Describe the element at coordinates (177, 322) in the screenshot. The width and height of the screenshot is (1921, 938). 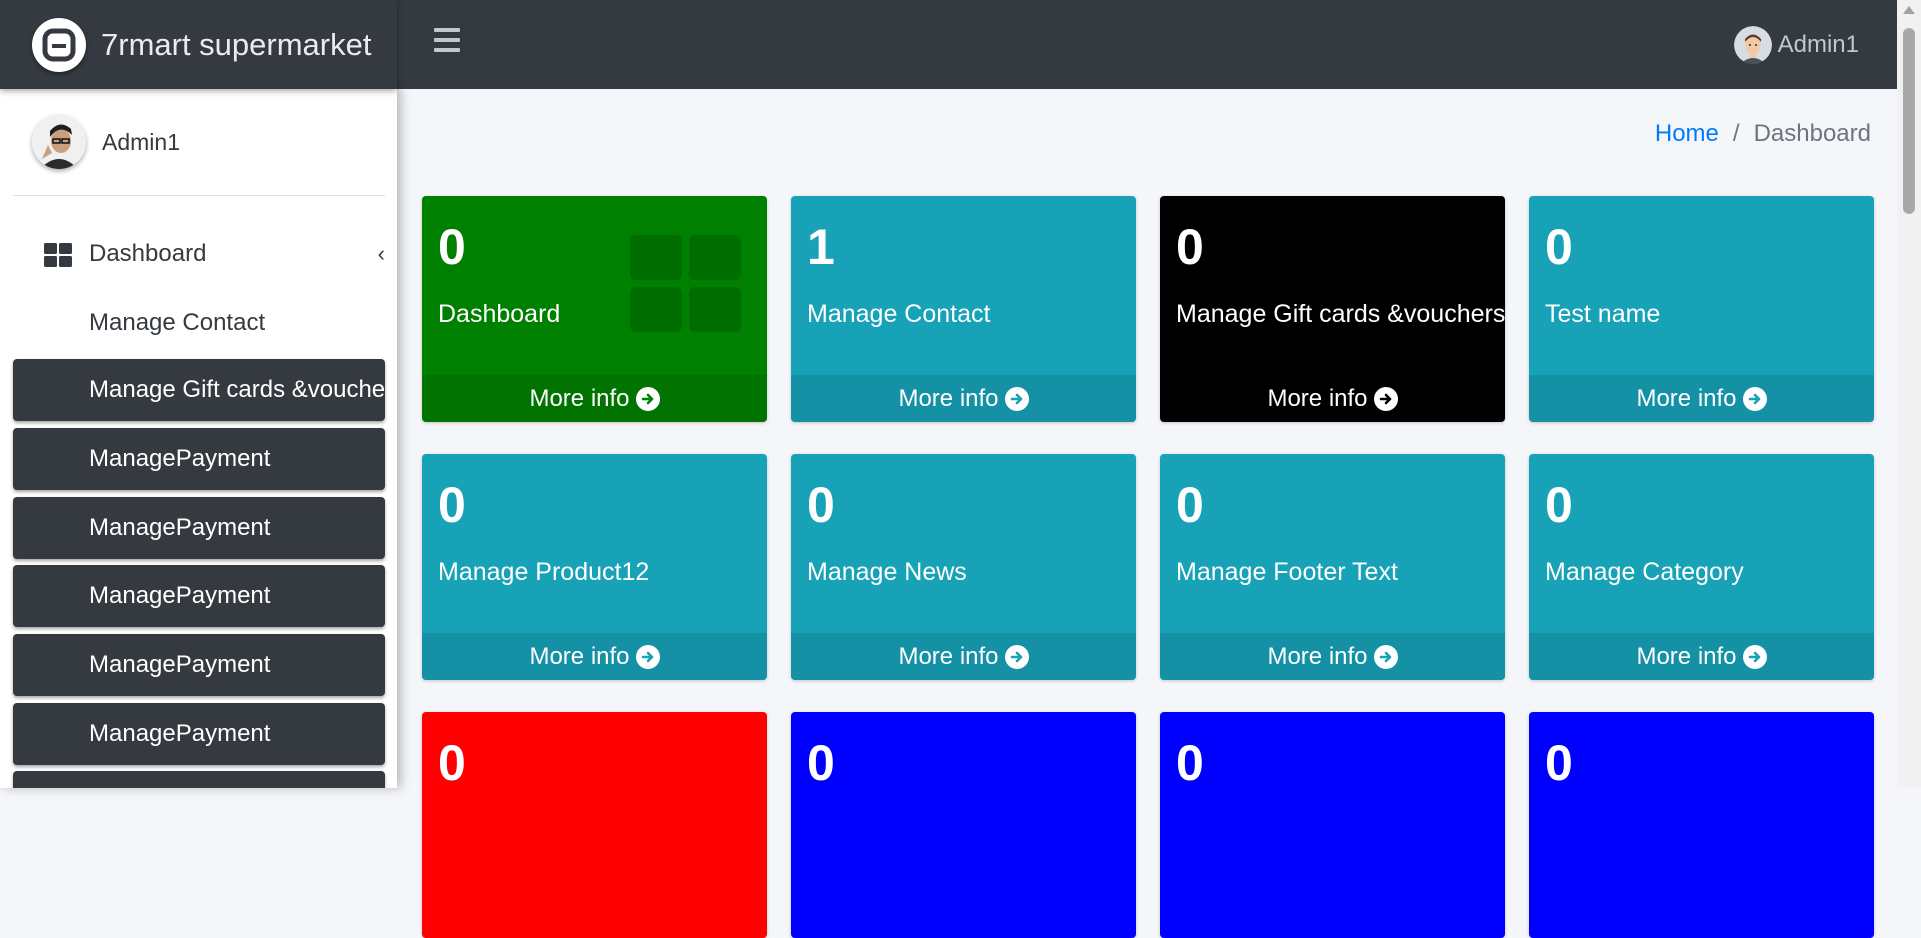
I see `sidebar-item-label: Manage Contact` at that location.